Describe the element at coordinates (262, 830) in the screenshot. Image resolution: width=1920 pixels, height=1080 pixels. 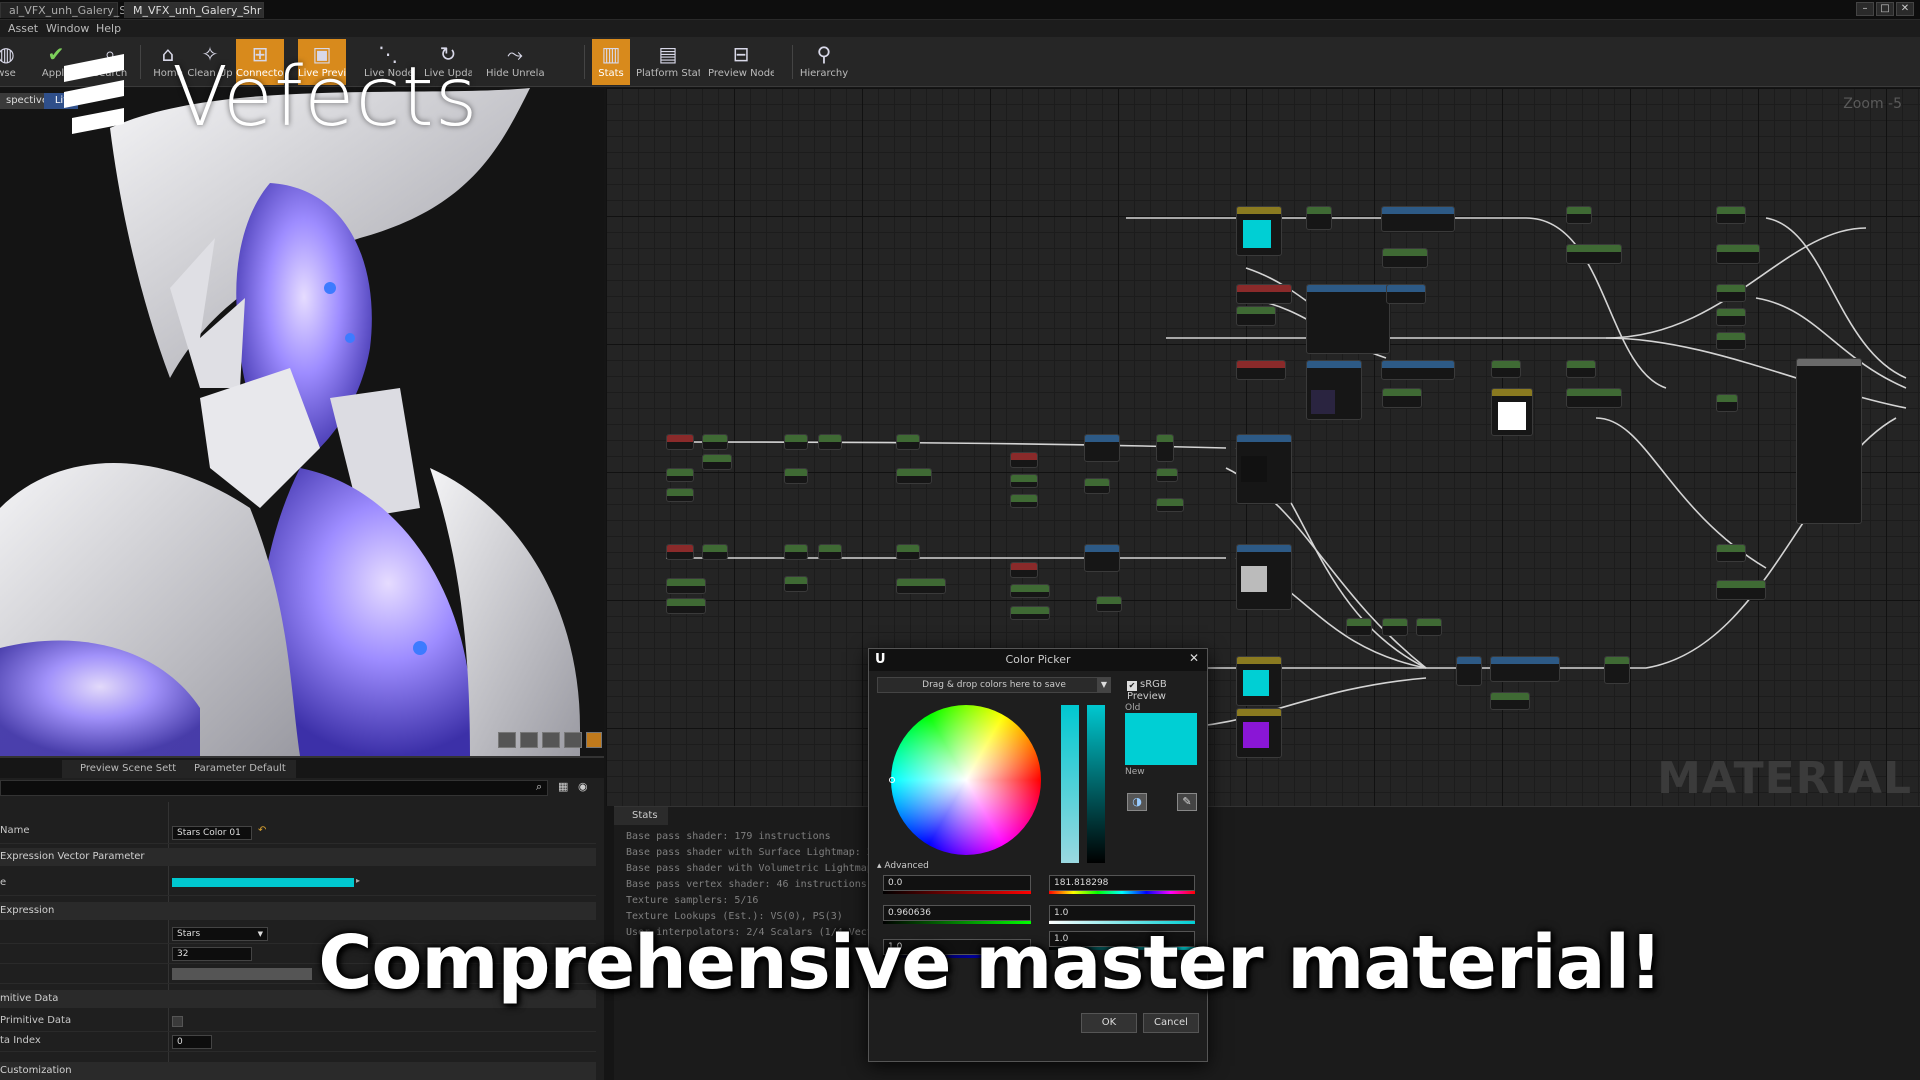
I see `reset-icon: ↶` at that location.